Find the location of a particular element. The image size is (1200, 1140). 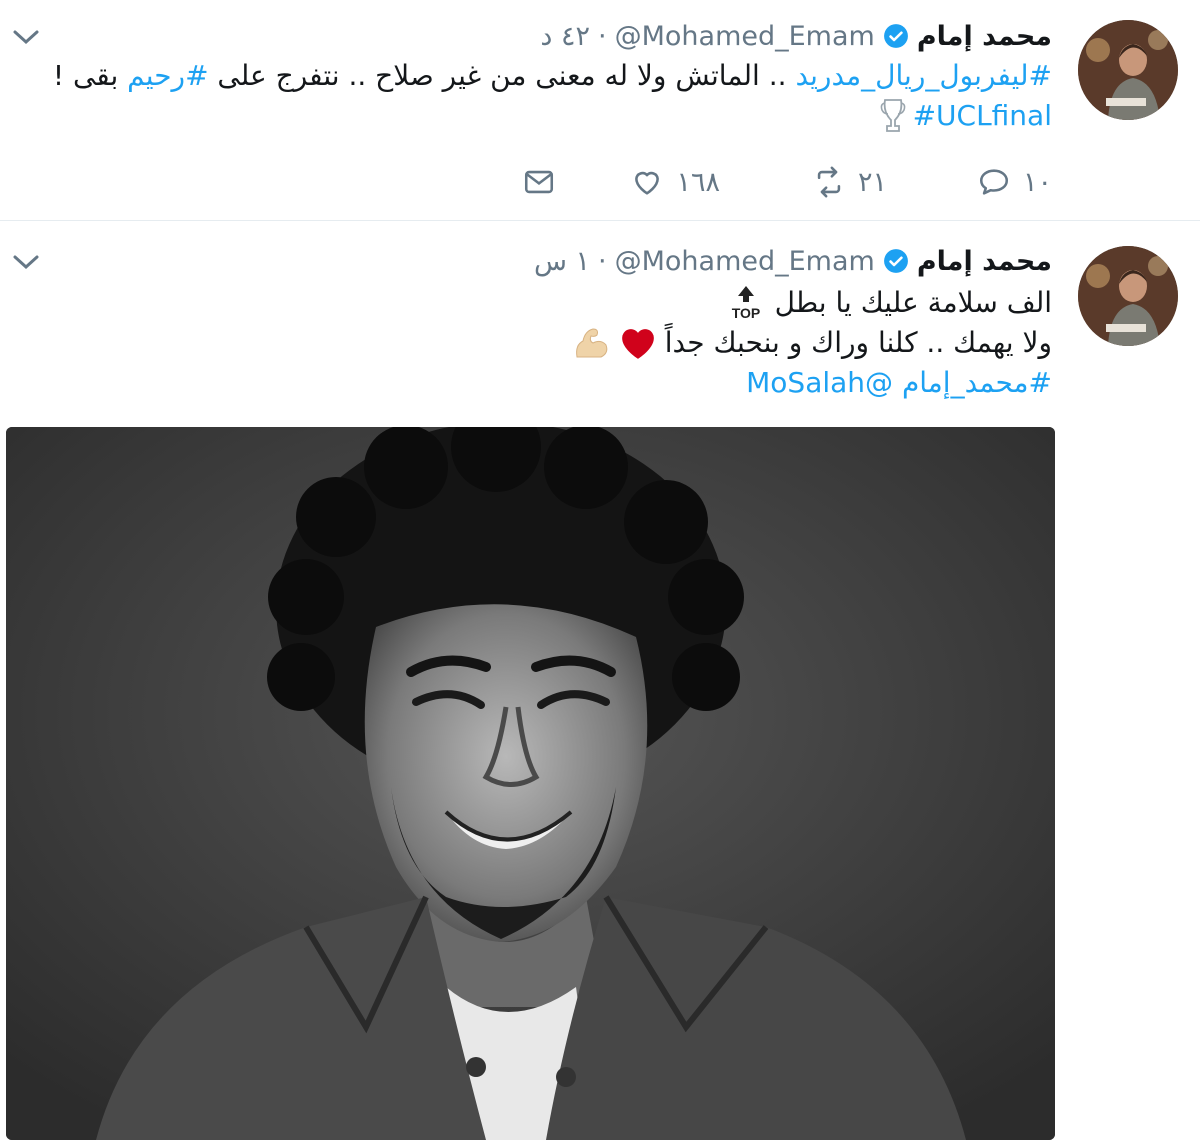

tweet-text-line-1: الف سلامة عليك يا بطل TOP is located at coordinates (889, 303).